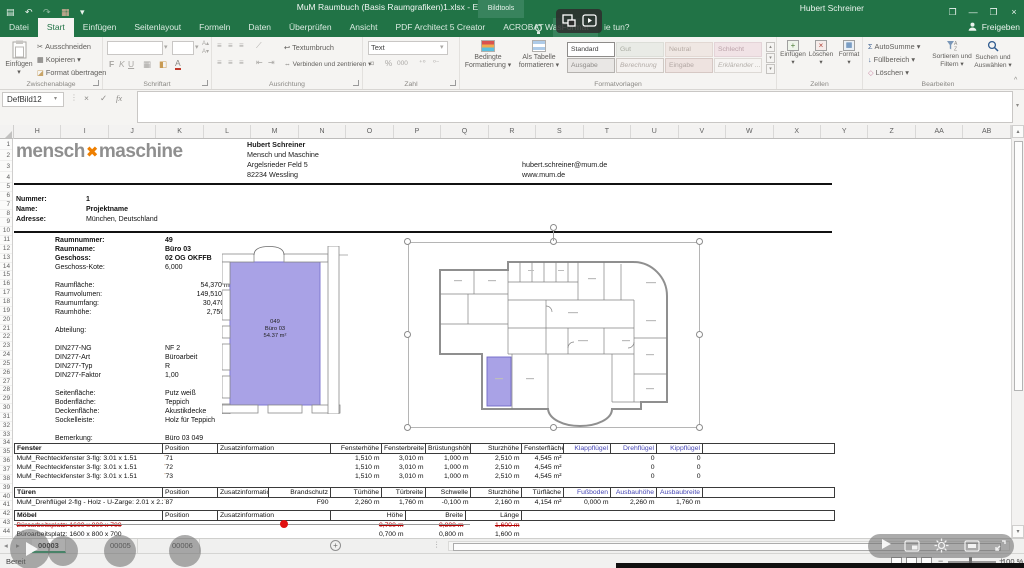  Describe the element at coordinates (440, 27) in the screenshot. I see `ribbon-tab-pdf-architect-5-creator: PDF Architect 5 Creator` at that location.